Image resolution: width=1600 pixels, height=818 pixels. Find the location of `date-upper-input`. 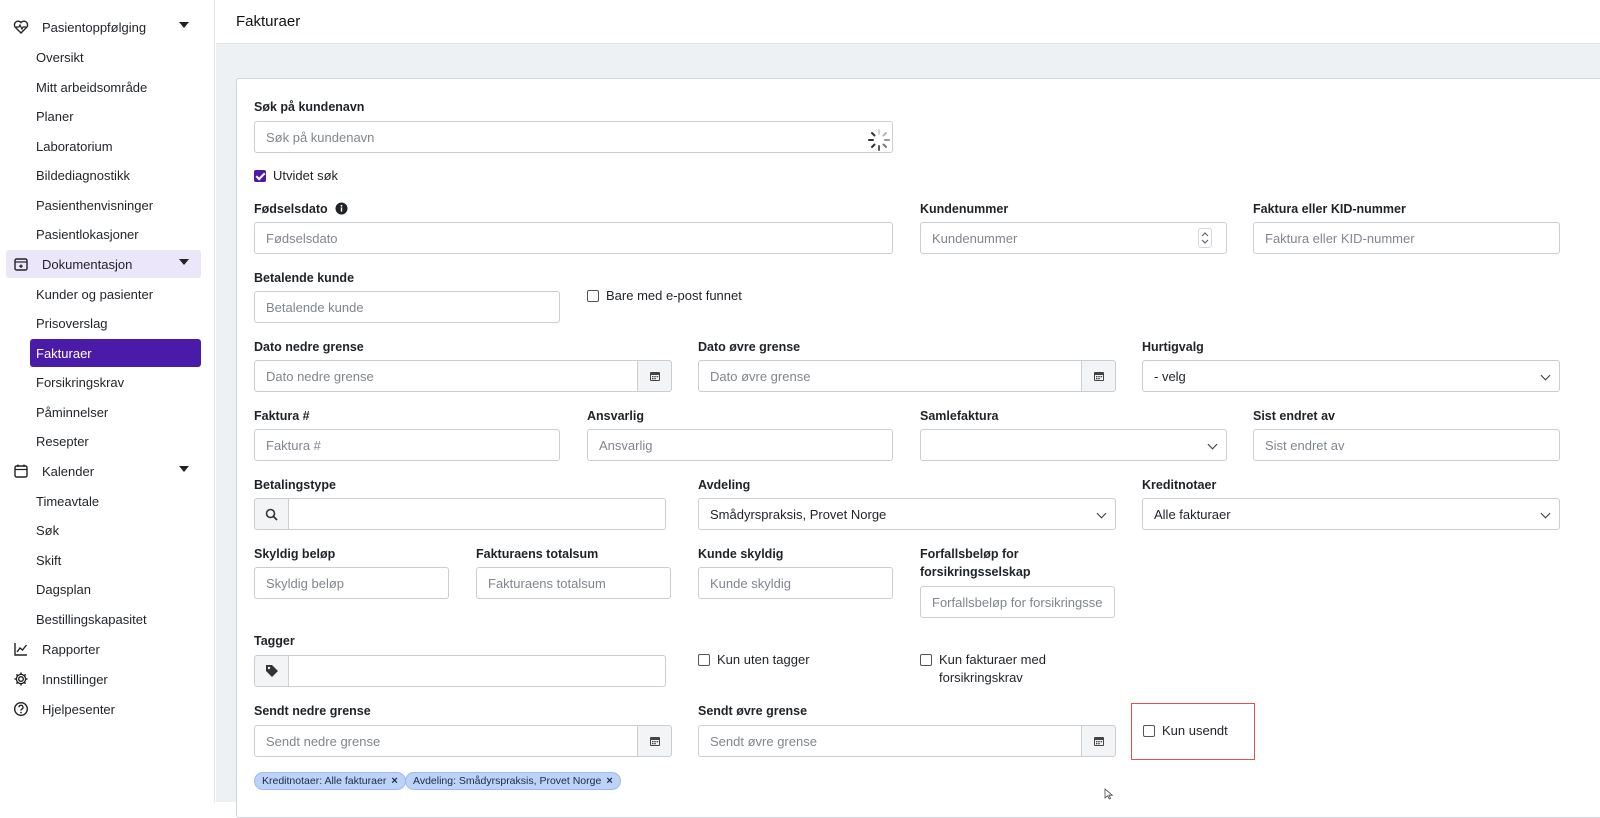

date-upper-input is located at coordinates (890, 376).